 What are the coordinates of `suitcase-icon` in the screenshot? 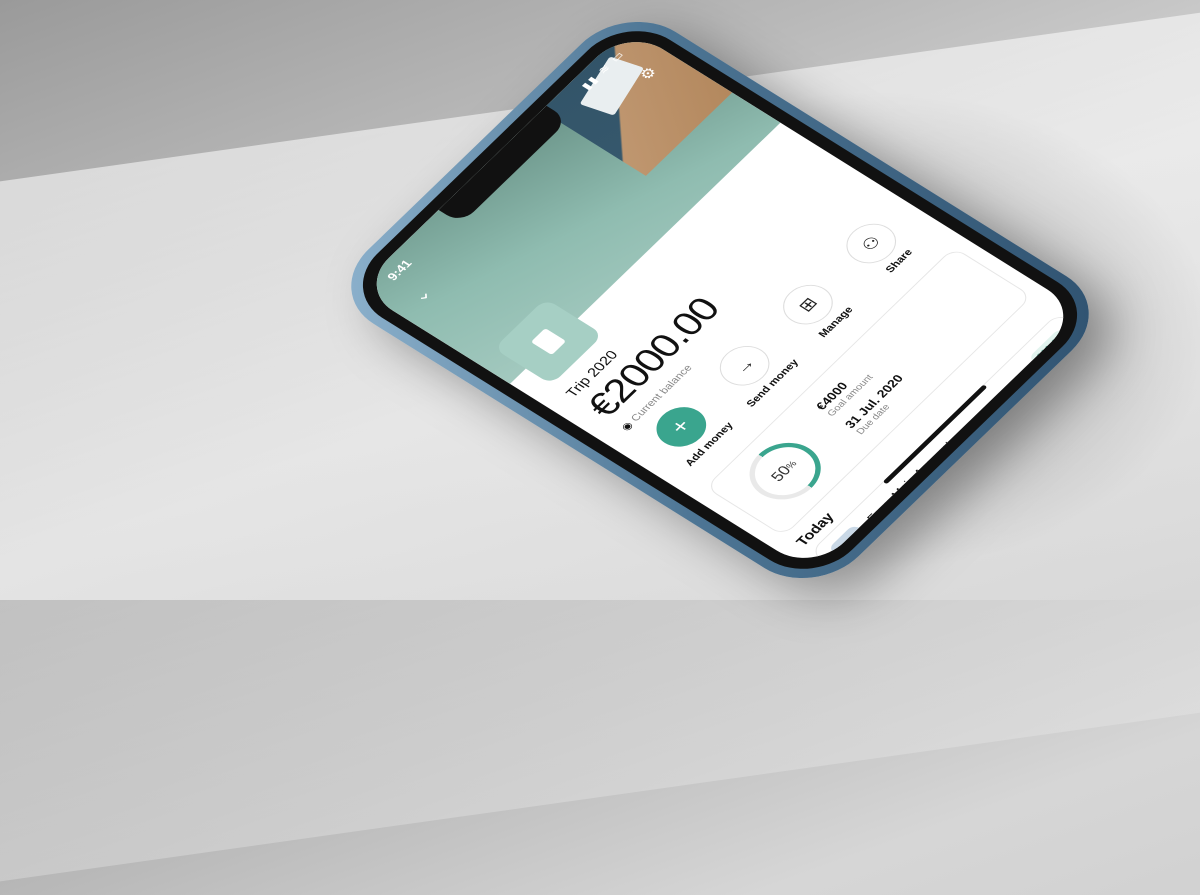 It's located at (548, 342).